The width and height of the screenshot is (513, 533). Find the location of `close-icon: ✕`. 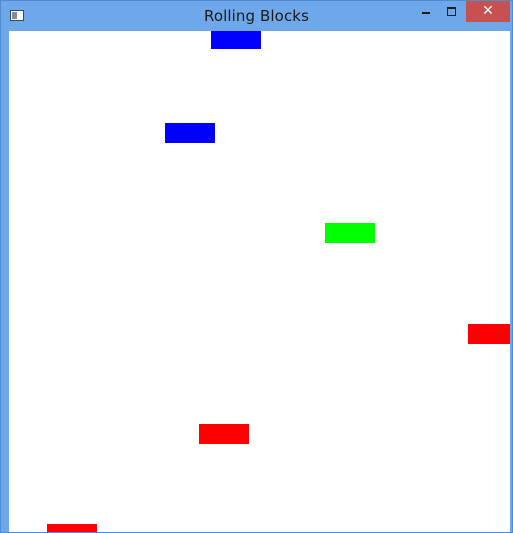

close-icon: ✕ is located at coordinates (488, 11).